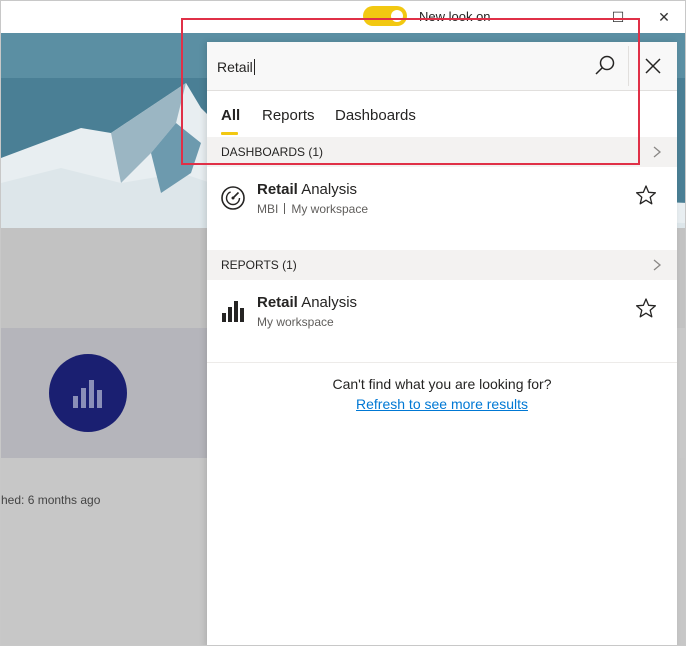 This screenshot has height=646, width=686. I want to click on results-divider, so click(442, 362).